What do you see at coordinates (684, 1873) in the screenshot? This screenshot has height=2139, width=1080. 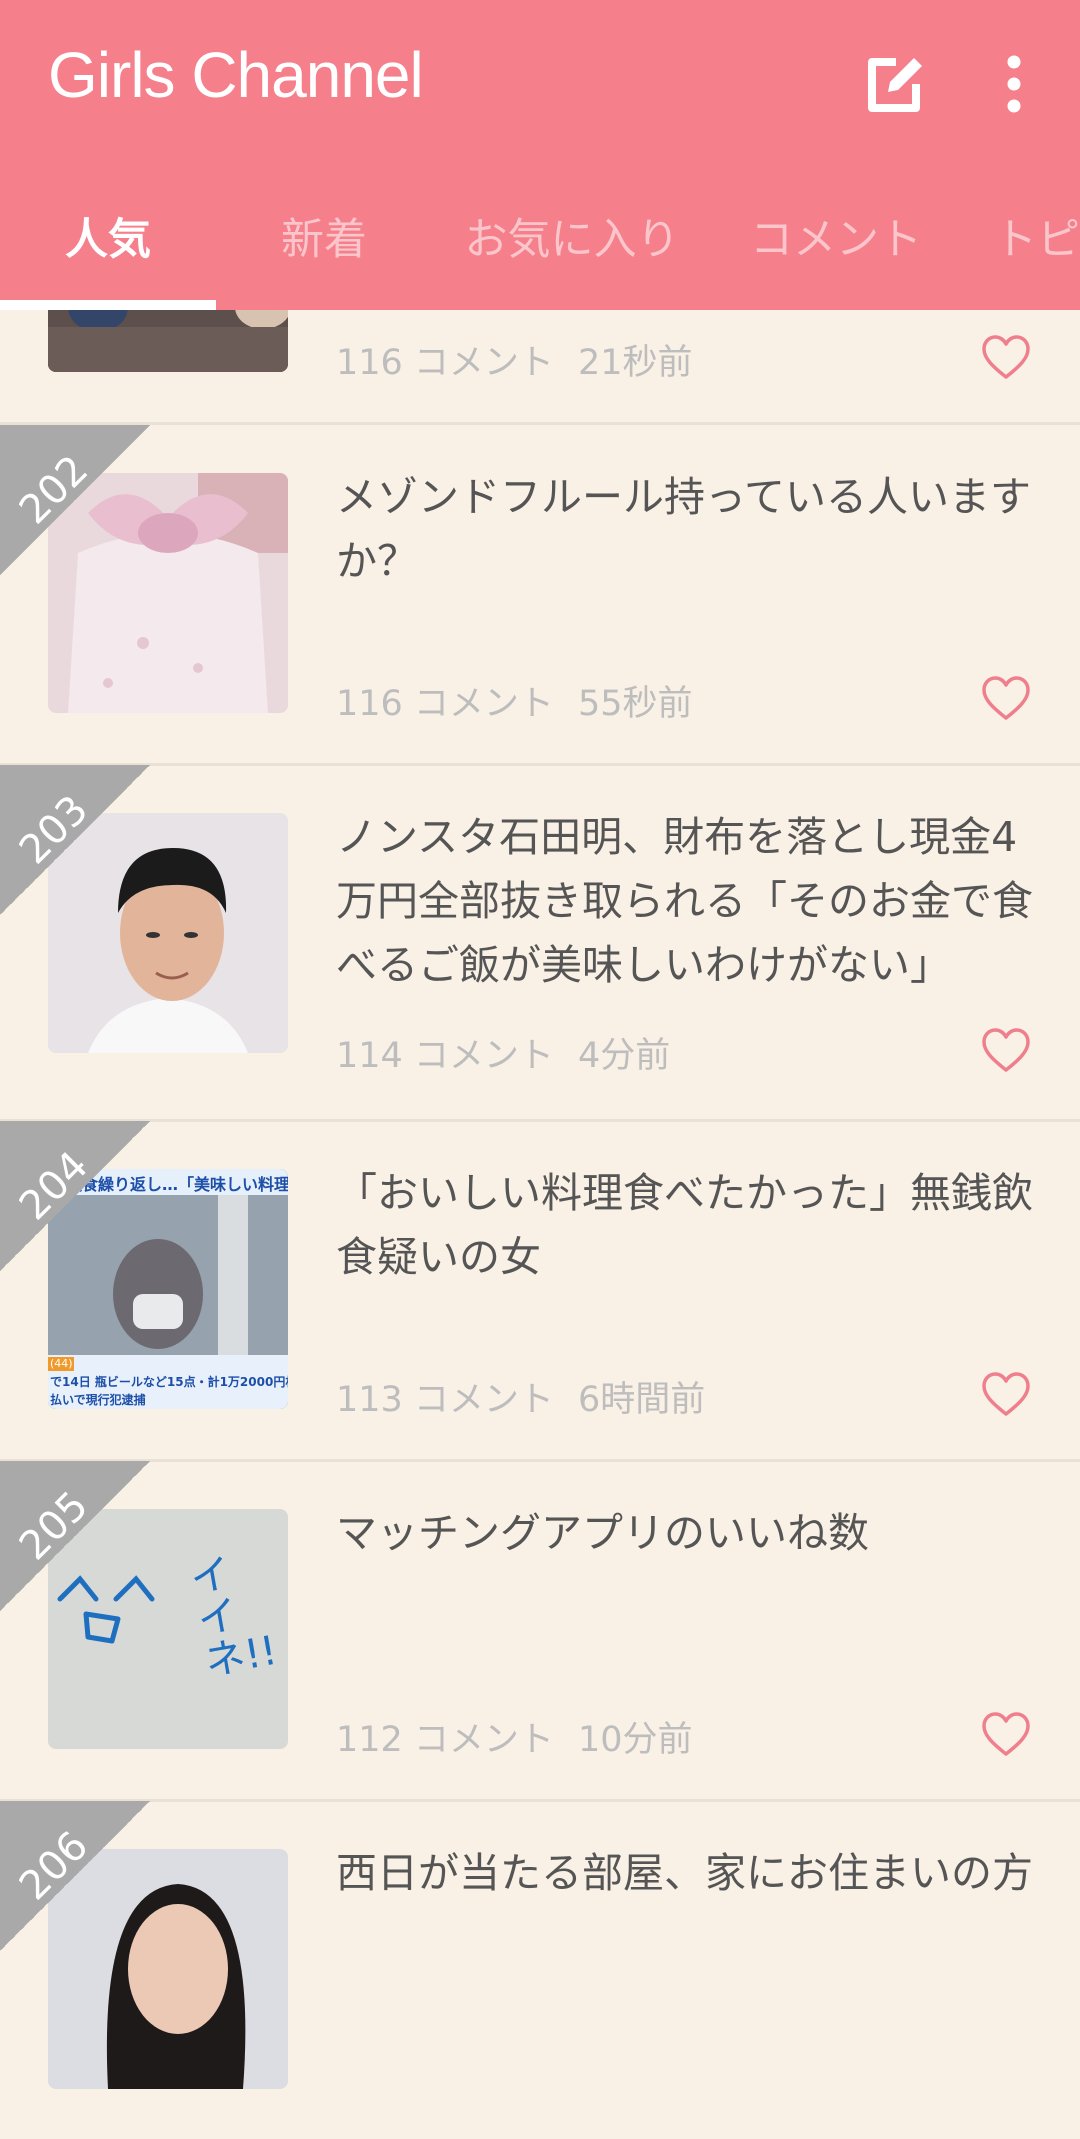 I see `topic-title: 西日が当たる部屋、家にお住まいの方` at bounding box center [684, 1873].